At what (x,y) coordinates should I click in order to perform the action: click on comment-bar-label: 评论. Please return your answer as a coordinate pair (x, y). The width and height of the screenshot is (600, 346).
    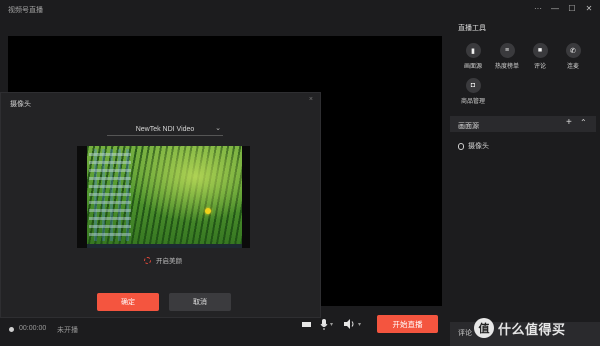
    Looking at the image, I should click on (465, 333).